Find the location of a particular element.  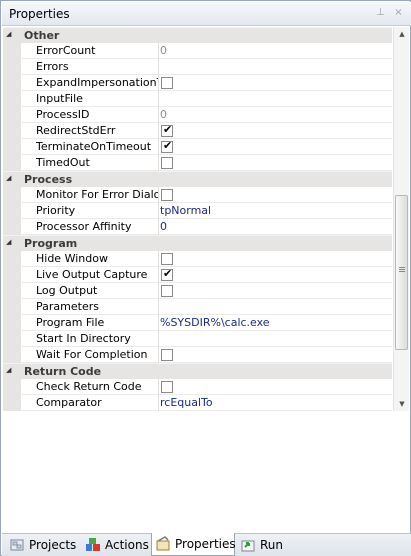

property-row: Wait For Completion is located at coordinates (197, 355).